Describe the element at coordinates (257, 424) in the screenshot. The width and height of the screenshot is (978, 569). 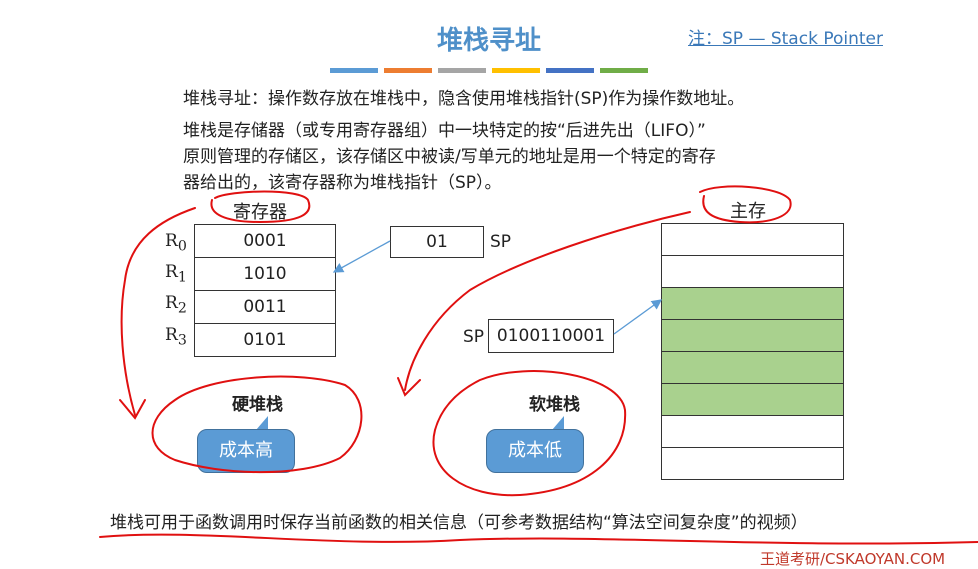
I see `hw-stack-circle` at that location.